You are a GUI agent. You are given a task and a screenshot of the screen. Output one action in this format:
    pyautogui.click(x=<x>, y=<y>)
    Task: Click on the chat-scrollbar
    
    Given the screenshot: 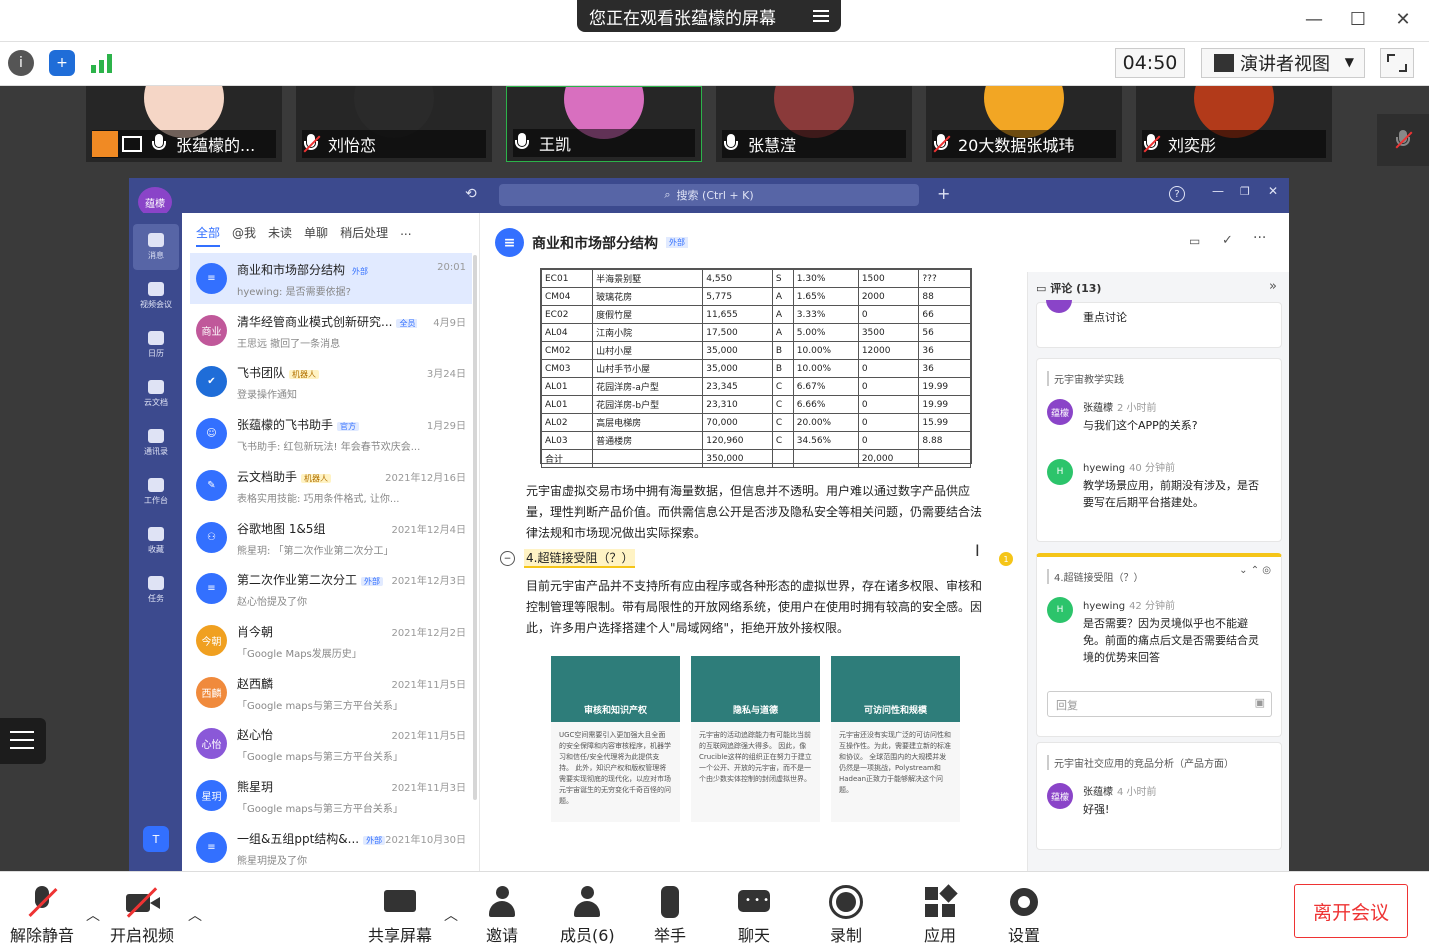 What is the action you would take?
    pyautogui.click(x=475, y=527)
    